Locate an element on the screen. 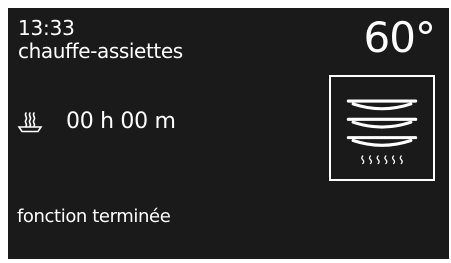  mode-name: chauffe-assiettes is located at coordinates (100, 51).